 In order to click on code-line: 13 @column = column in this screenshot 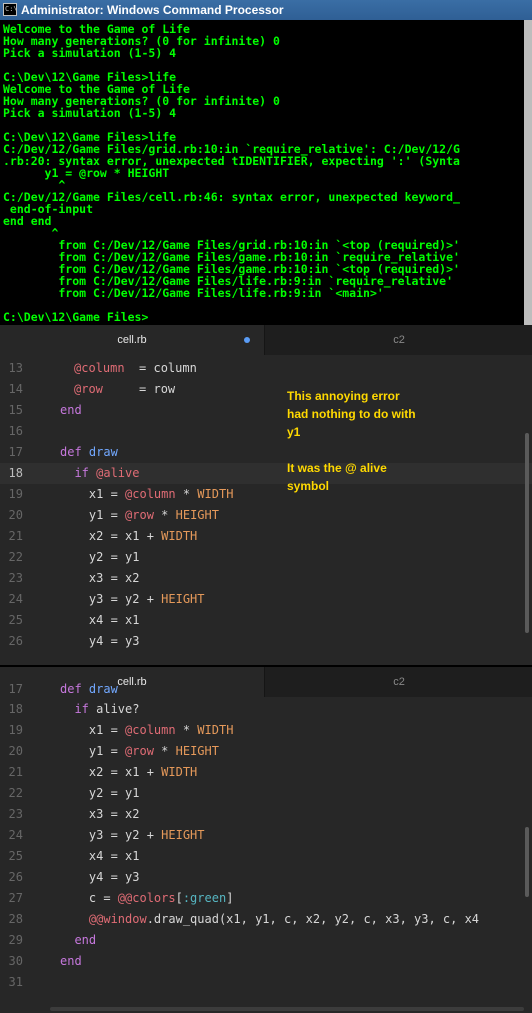, I will do `click(266, 368)`.